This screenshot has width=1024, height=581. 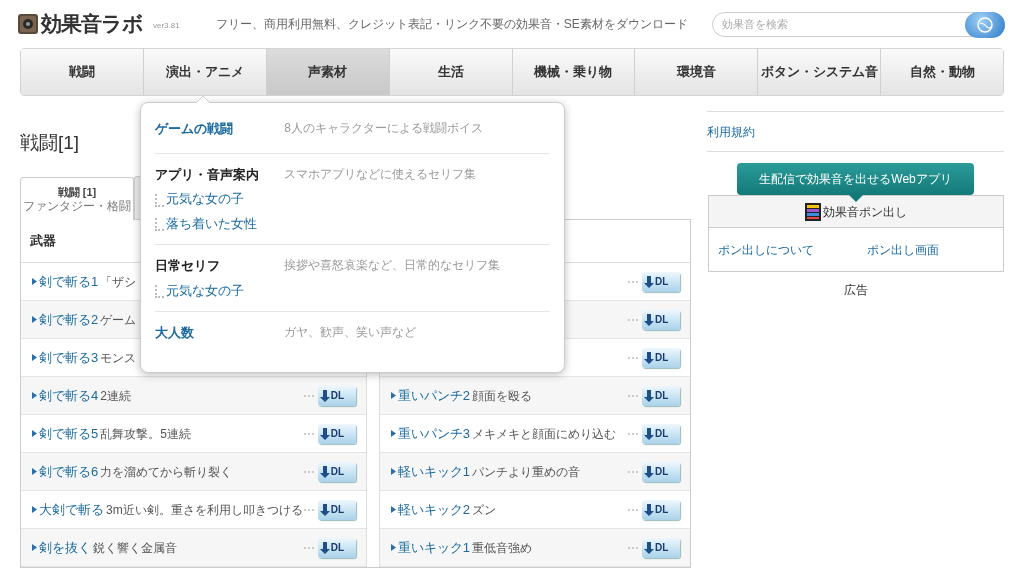 I want to click on nav-tab: 声素材, so click(x=328, y=72).